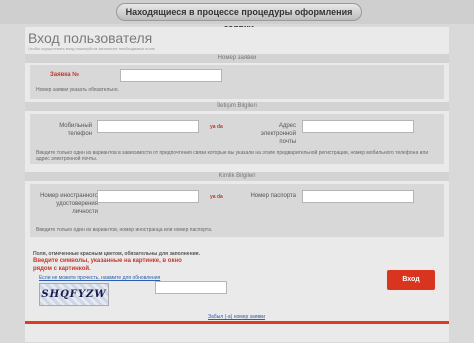 The width and height of the screenshot is (474, 343). I want to click on application-number-hint: Номер заявки указать обязательно., so click(77, 90).